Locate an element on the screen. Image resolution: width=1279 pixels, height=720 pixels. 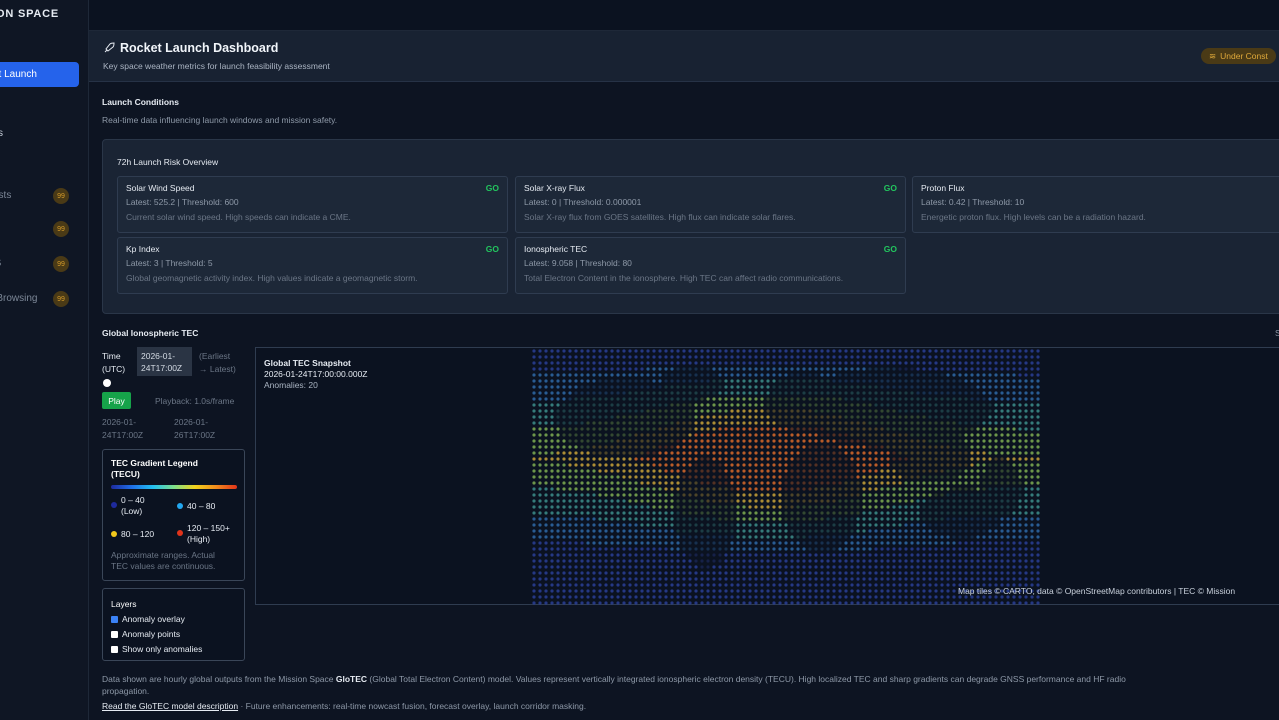
checkbox-checked is located at coordinates (114, 619).